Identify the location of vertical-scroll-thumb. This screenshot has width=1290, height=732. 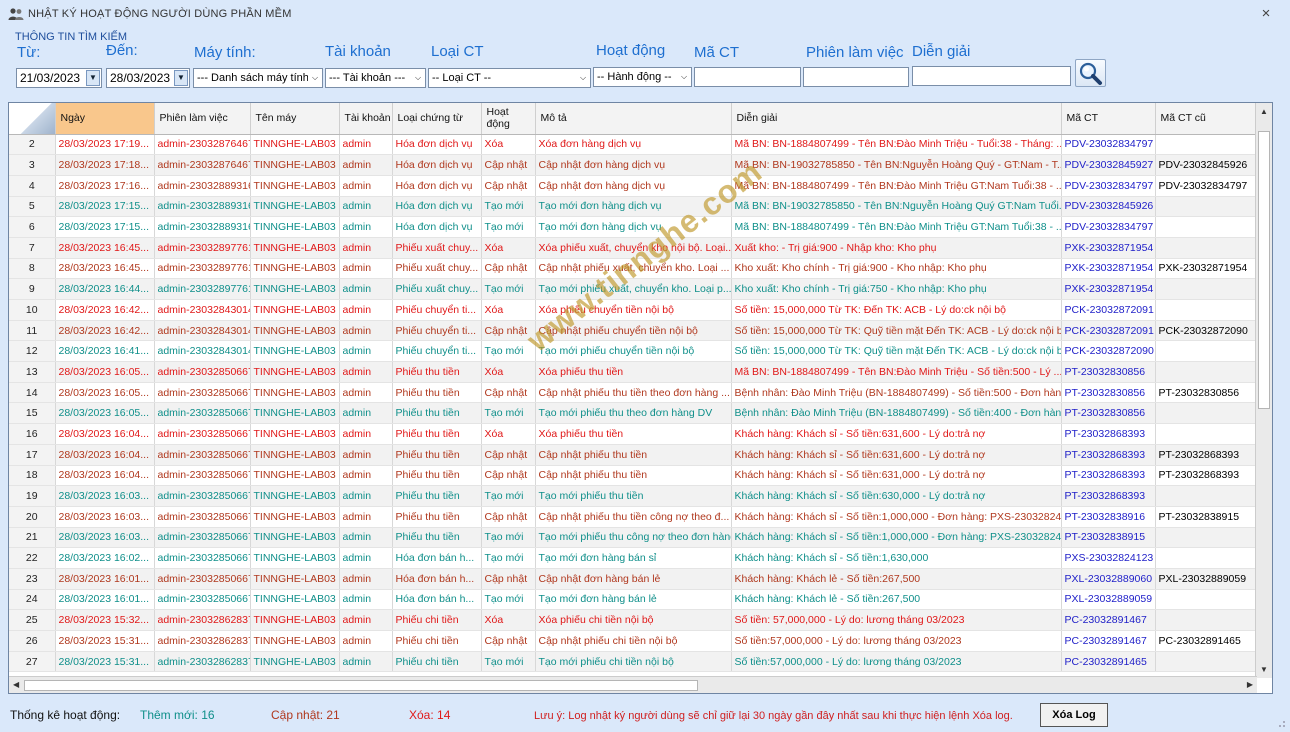
(1264, 270).